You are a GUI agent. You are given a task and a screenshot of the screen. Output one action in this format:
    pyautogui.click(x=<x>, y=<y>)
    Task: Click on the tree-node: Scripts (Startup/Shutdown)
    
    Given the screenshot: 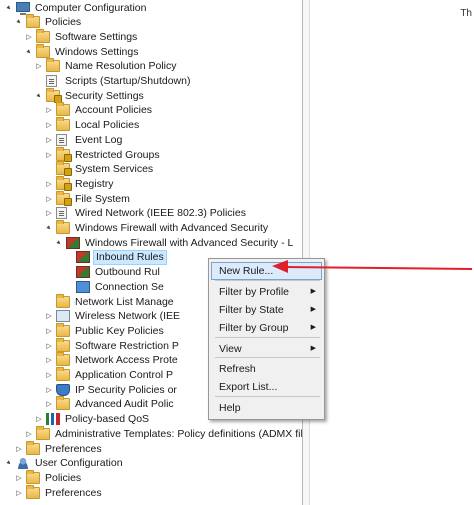 What is the action you would take?
    pyautogui.click(x=151, y=81)
    